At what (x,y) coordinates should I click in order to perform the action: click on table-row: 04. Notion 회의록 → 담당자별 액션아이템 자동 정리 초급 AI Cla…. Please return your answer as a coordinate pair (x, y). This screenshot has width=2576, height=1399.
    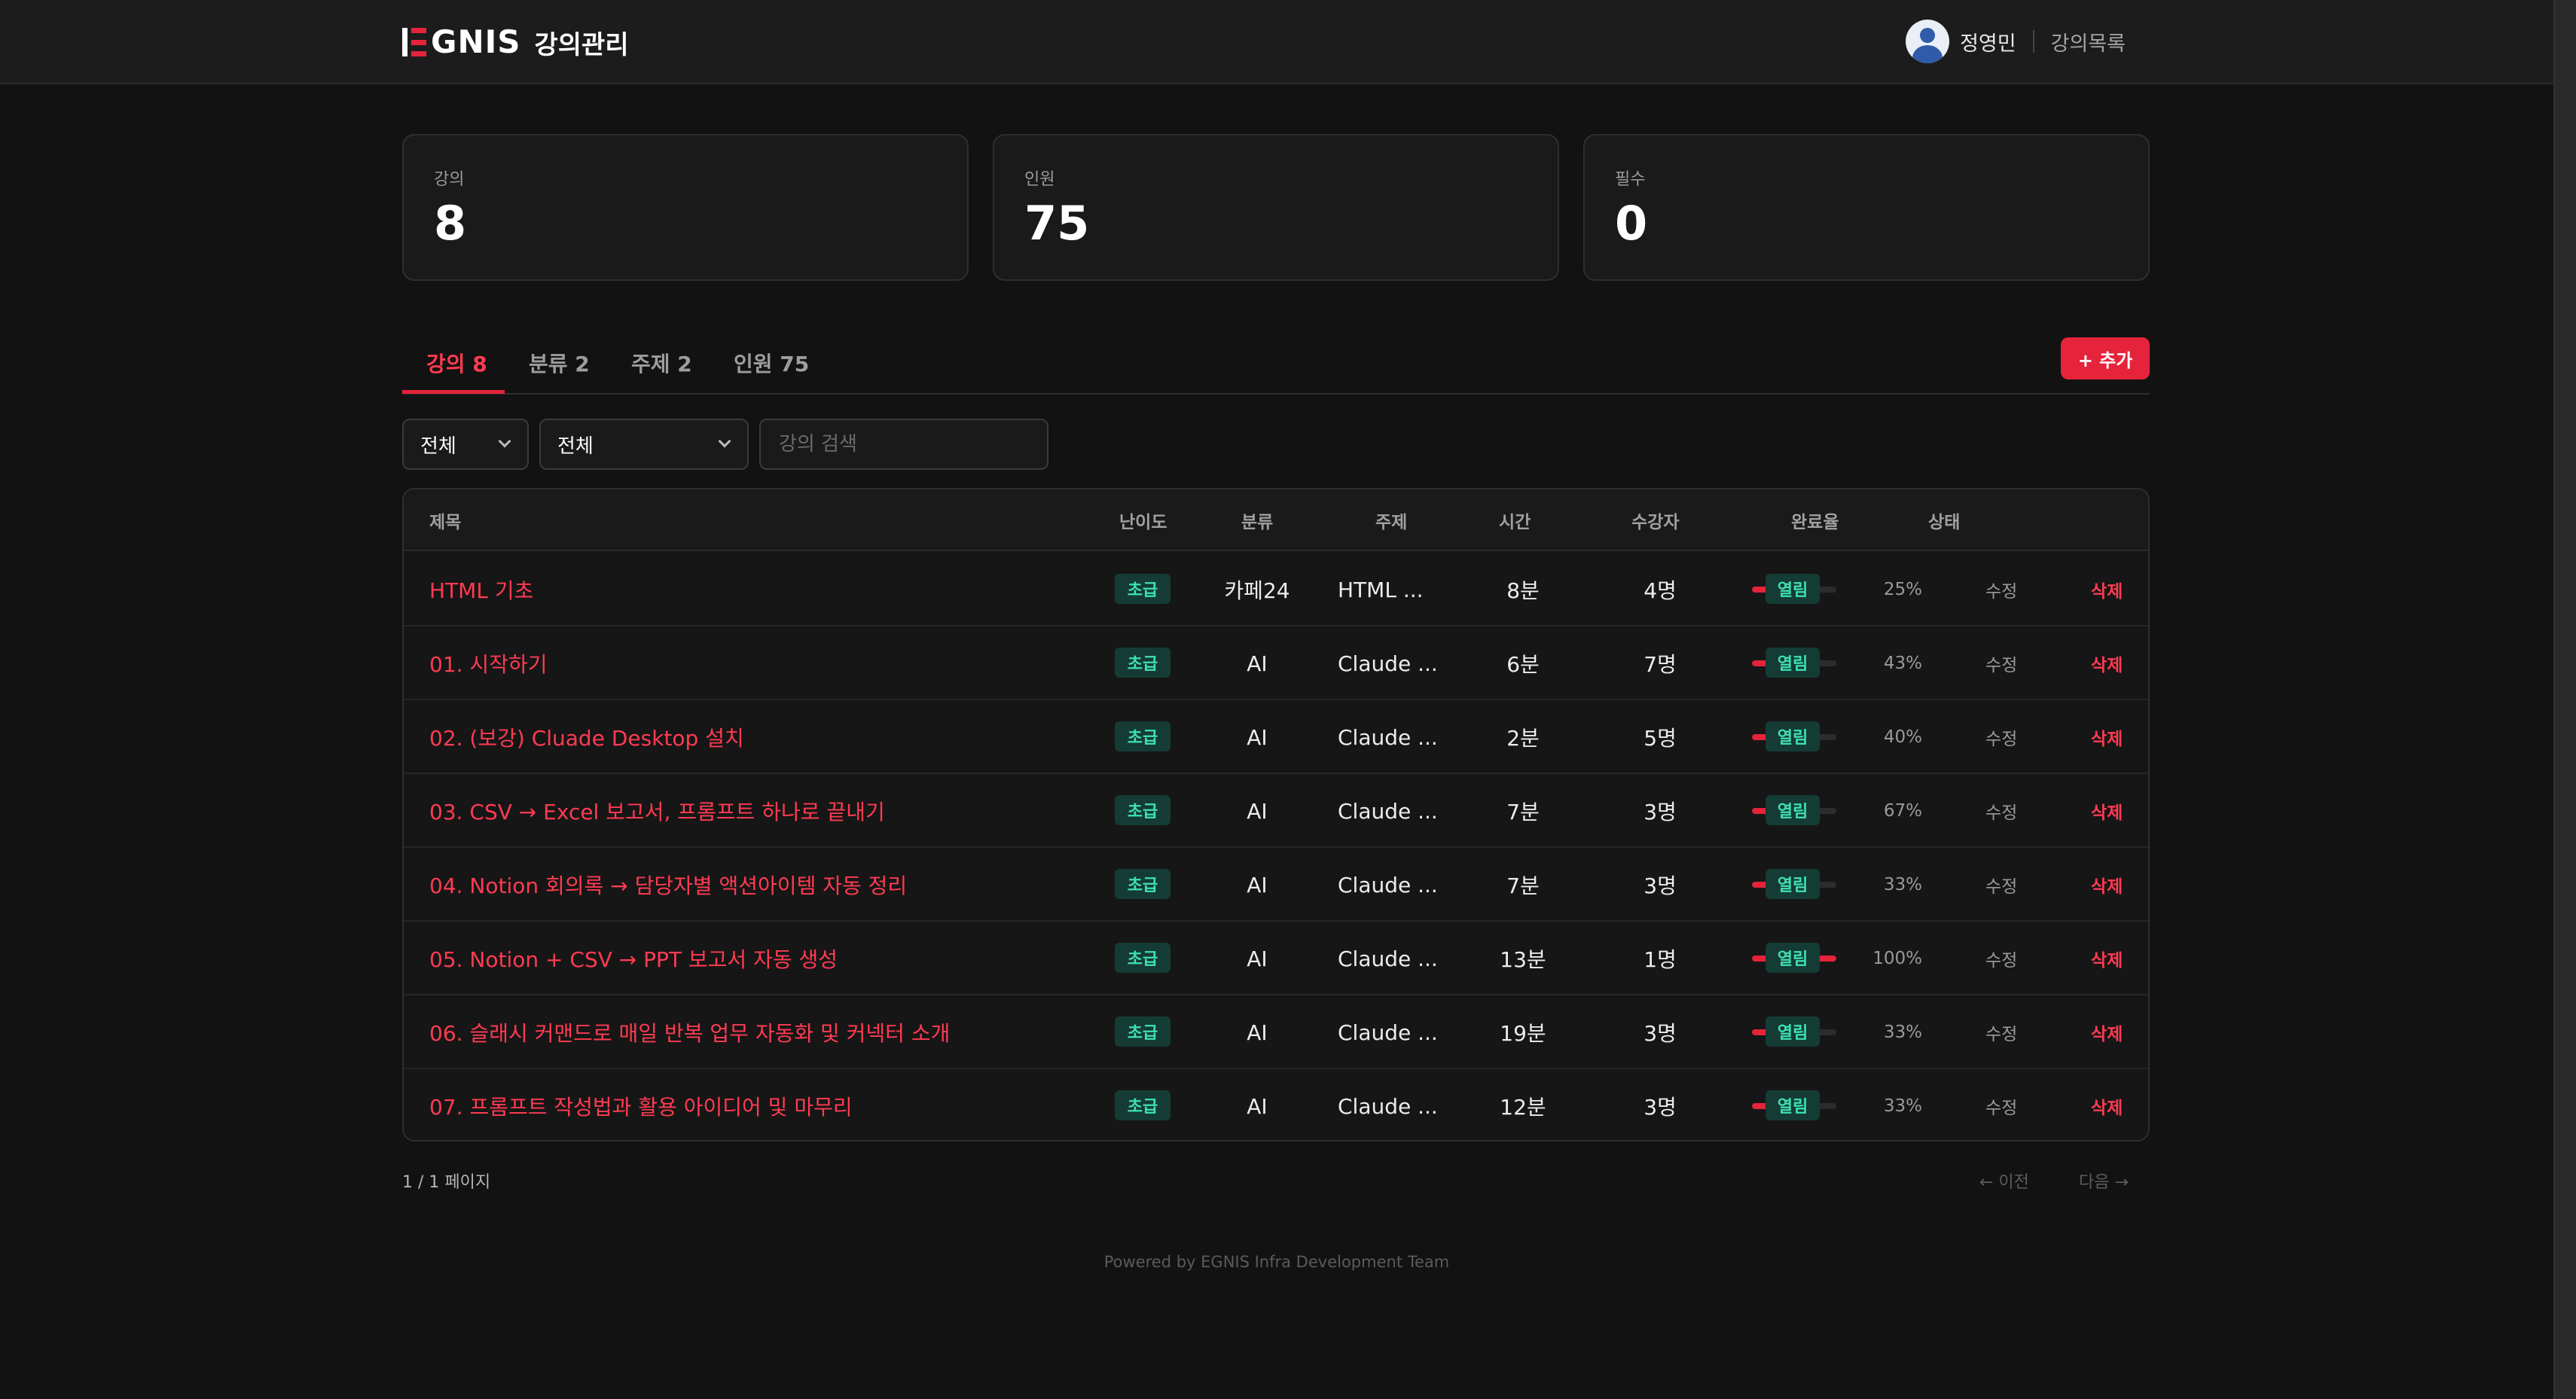
    Looking at the image, I should click on (1276, 885).